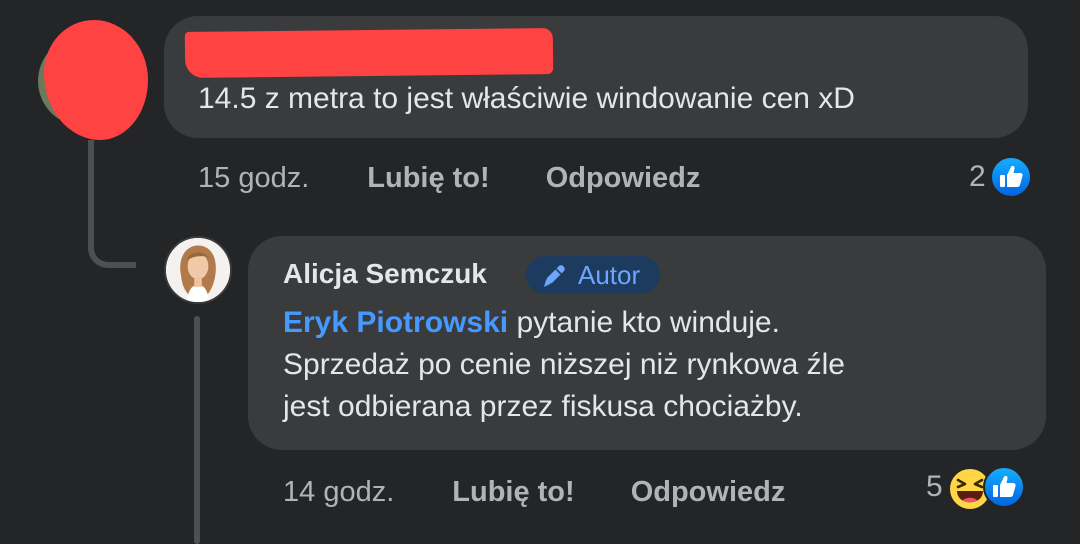  What do you see at coordinates (253, 178) in the screenshot?
I see `comment-timestamp: 15 godz.` at bounding box center [253, 178].